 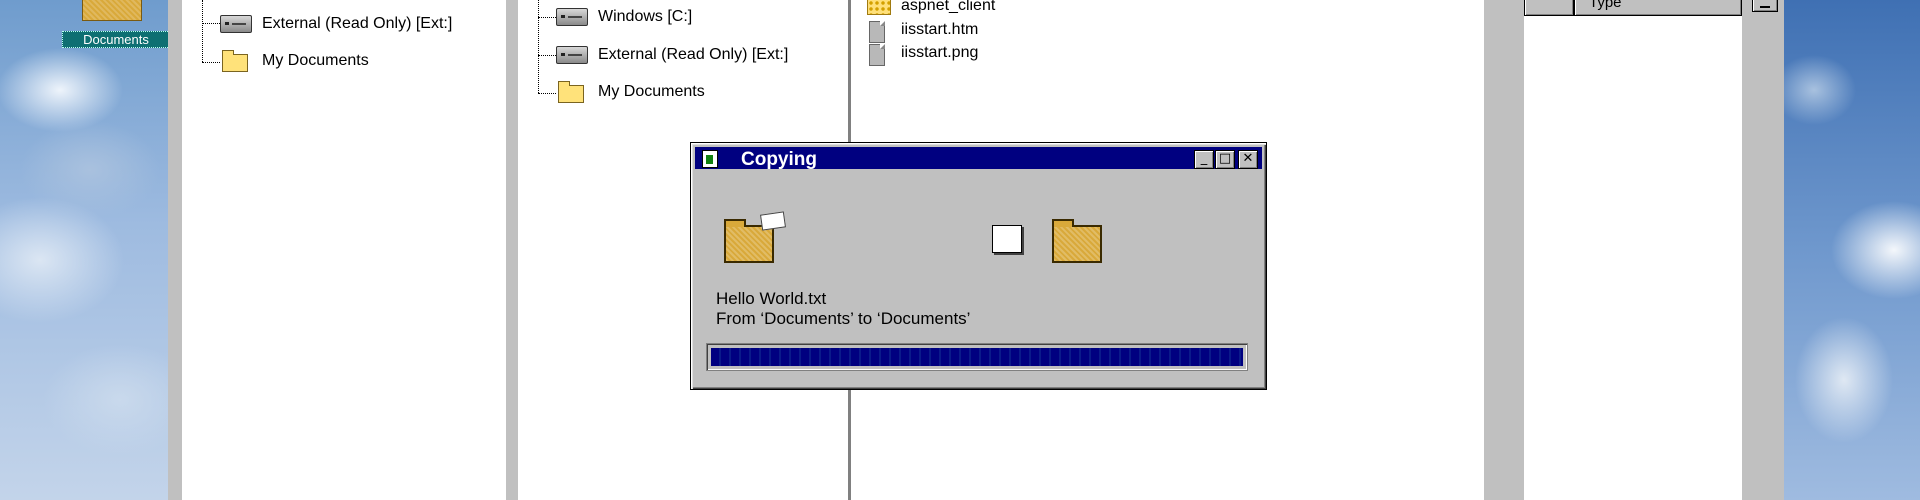 I want to click on close-icon: ✕, so click(x=1248, y=158).